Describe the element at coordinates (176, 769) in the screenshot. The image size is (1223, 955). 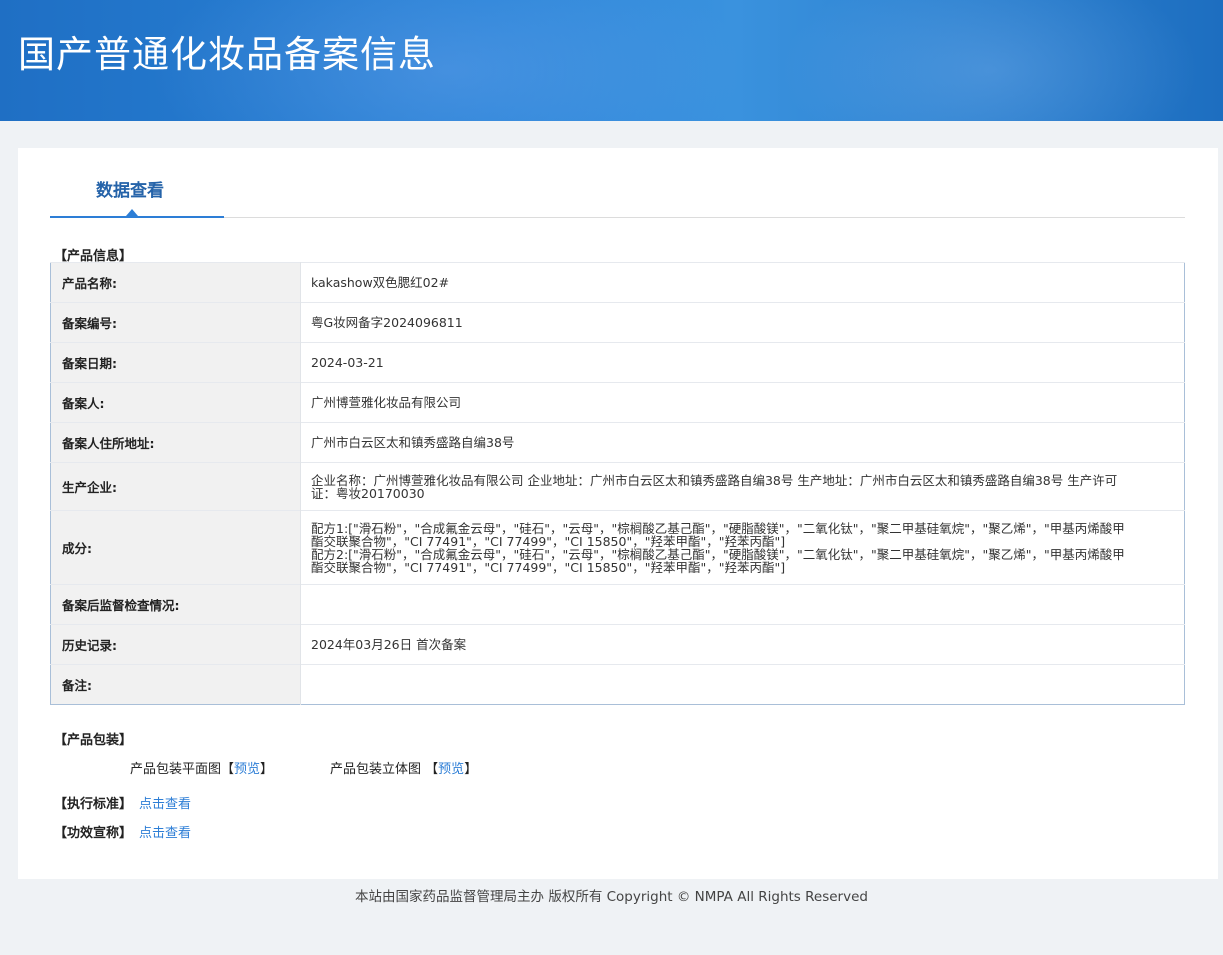
I see `packaging-flat-label: 产品包装平面图` at that location.